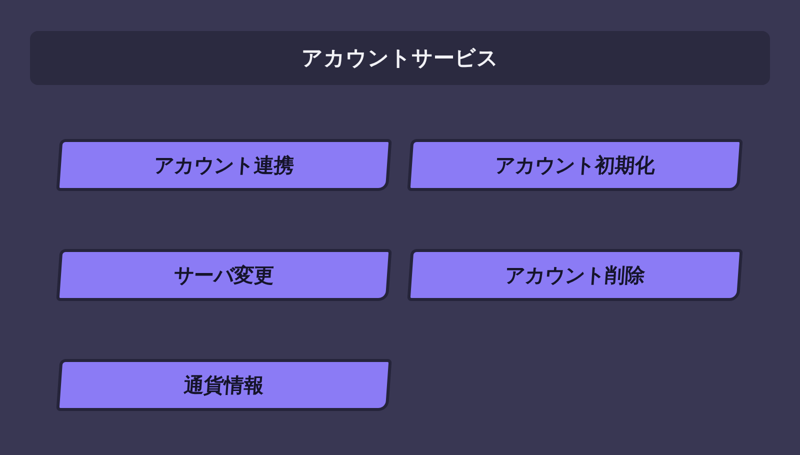  What do you see at coordinates (224, 385) in the screenshot?
I see `menu-button: 通貨情報` at bounding box center [224, 385].